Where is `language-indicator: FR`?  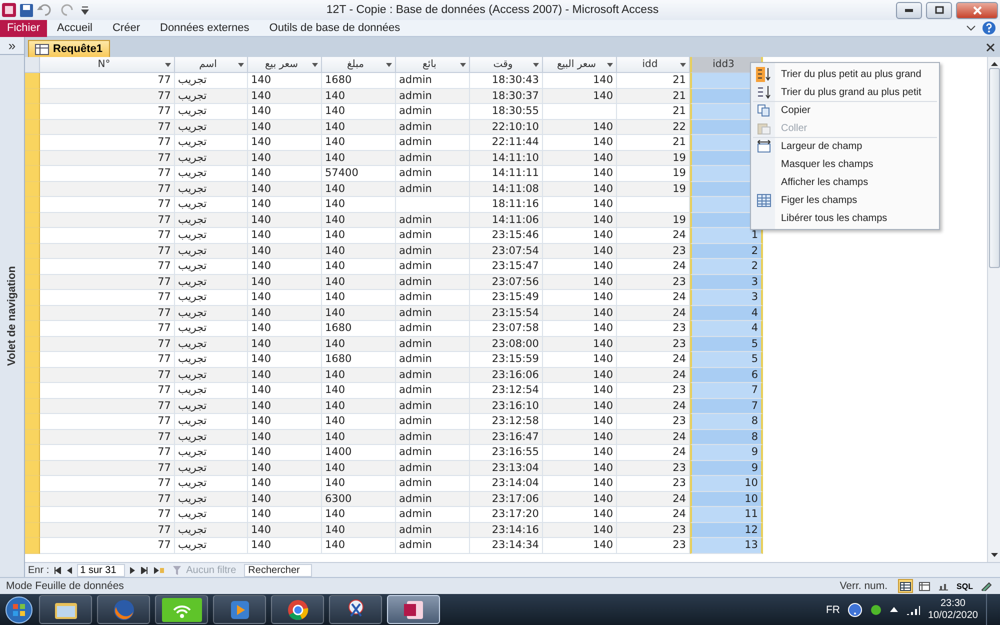
language-indicator: FR is located at coordinates (833, 610).